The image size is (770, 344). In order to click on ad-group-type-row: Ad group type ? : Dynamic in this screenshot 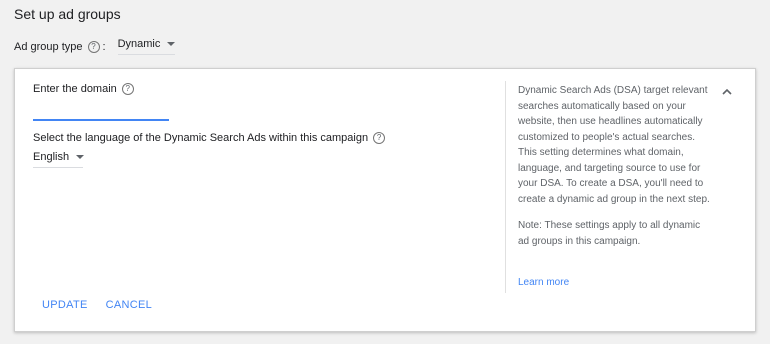, I will do `click(95, 46)`.